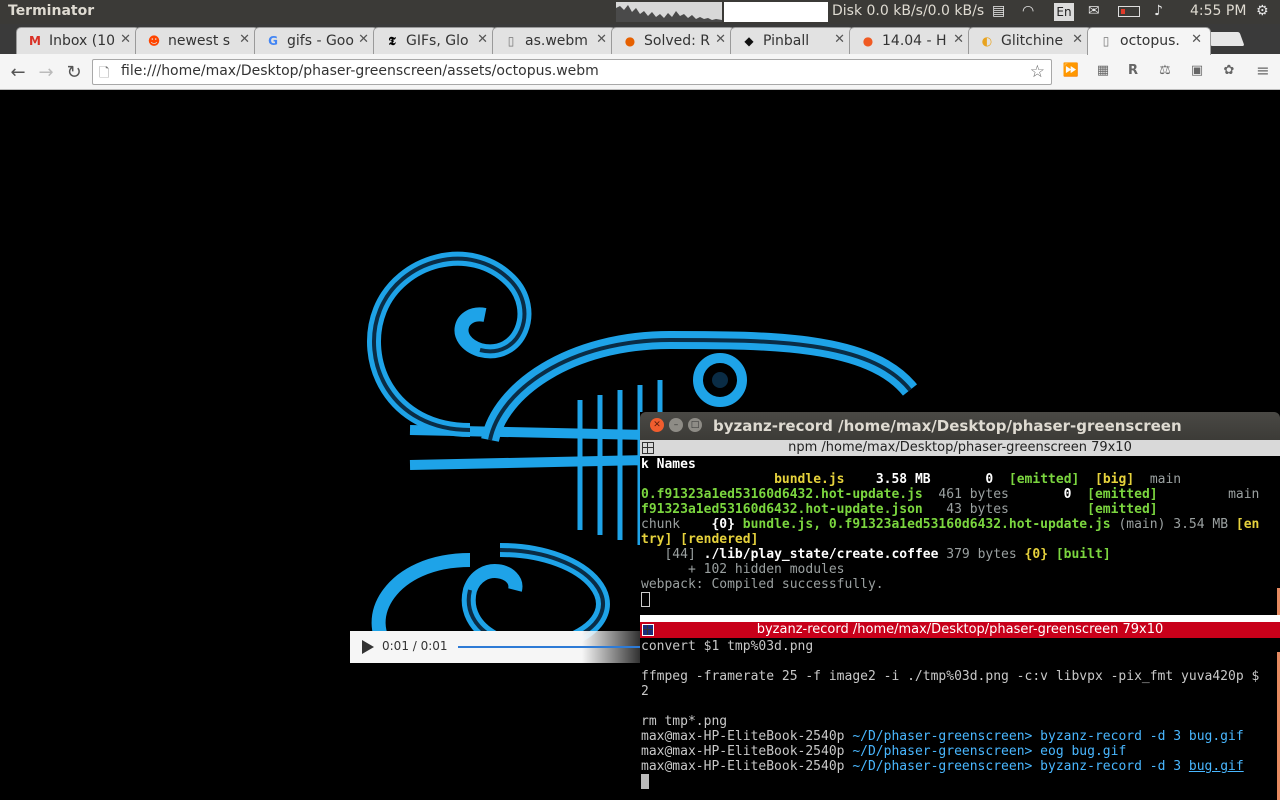  Describe the element at coordinates (776, 12) in the screenshot. I see `network-graph` at that location.